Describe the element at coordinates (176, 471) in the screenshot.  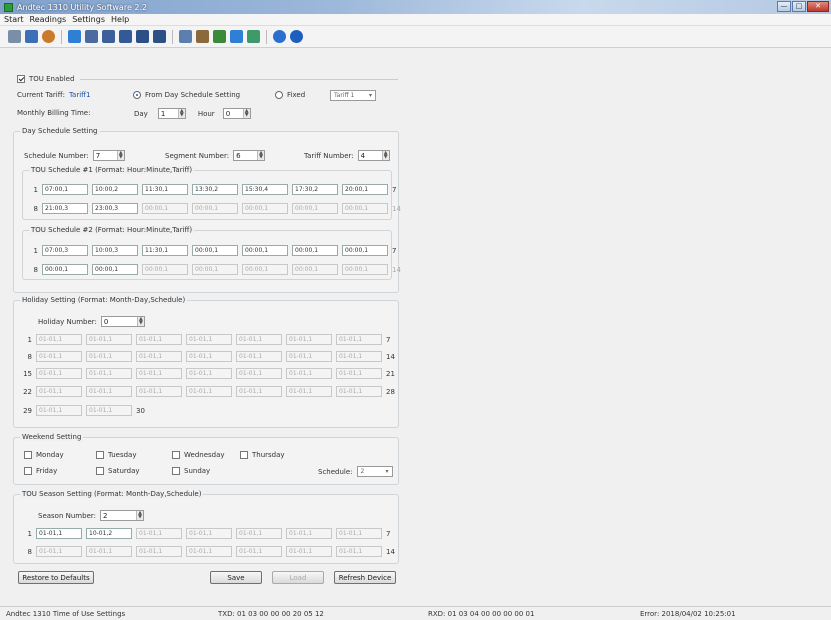
I see `sunday-checkbox` at that location.